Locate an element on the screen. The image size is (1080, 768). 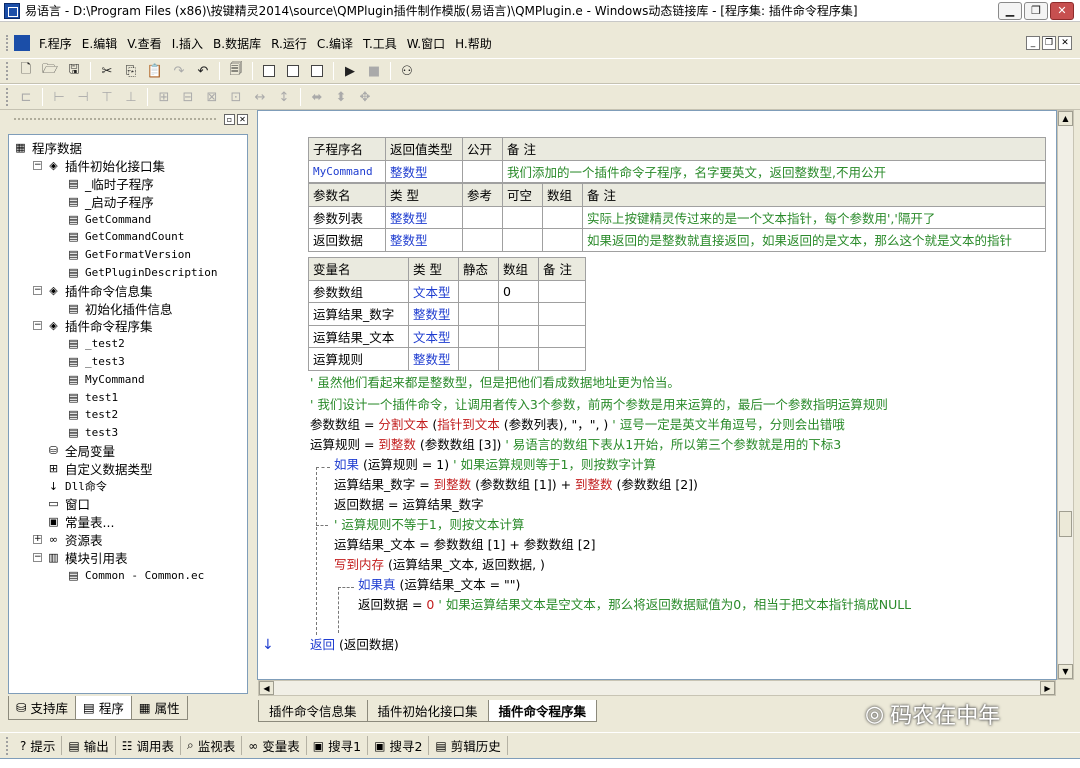
tree-node: ▤ GetFormatVersion is located at coordinates (128, 255).